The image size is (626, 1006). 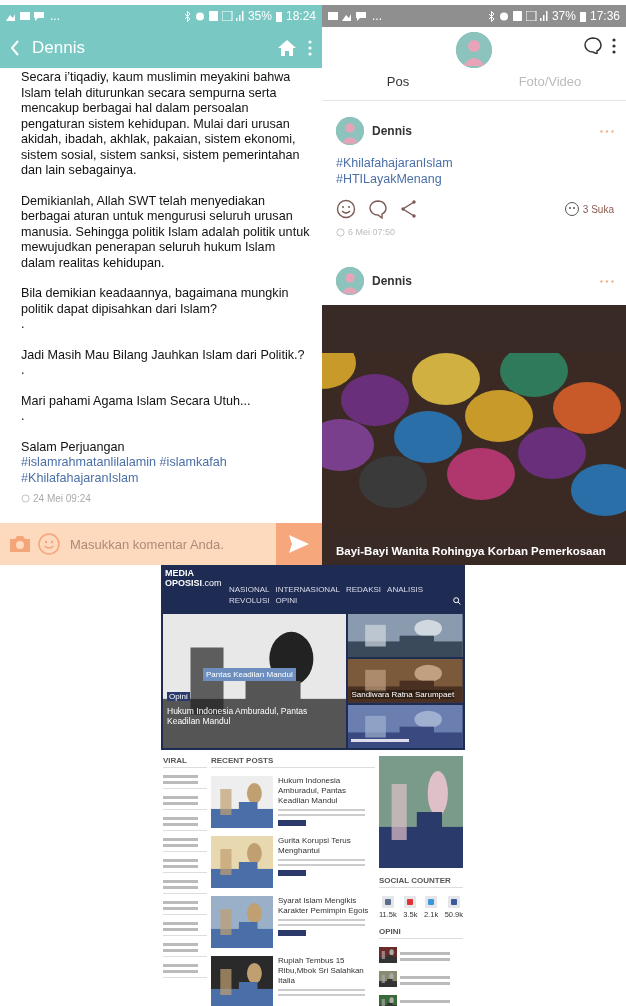 What do you see at coordinates (326, 846) in the screenshot?
I see `post-title: Gurita Korupsi Terus Menghantui` at bounding box center [326, 846].